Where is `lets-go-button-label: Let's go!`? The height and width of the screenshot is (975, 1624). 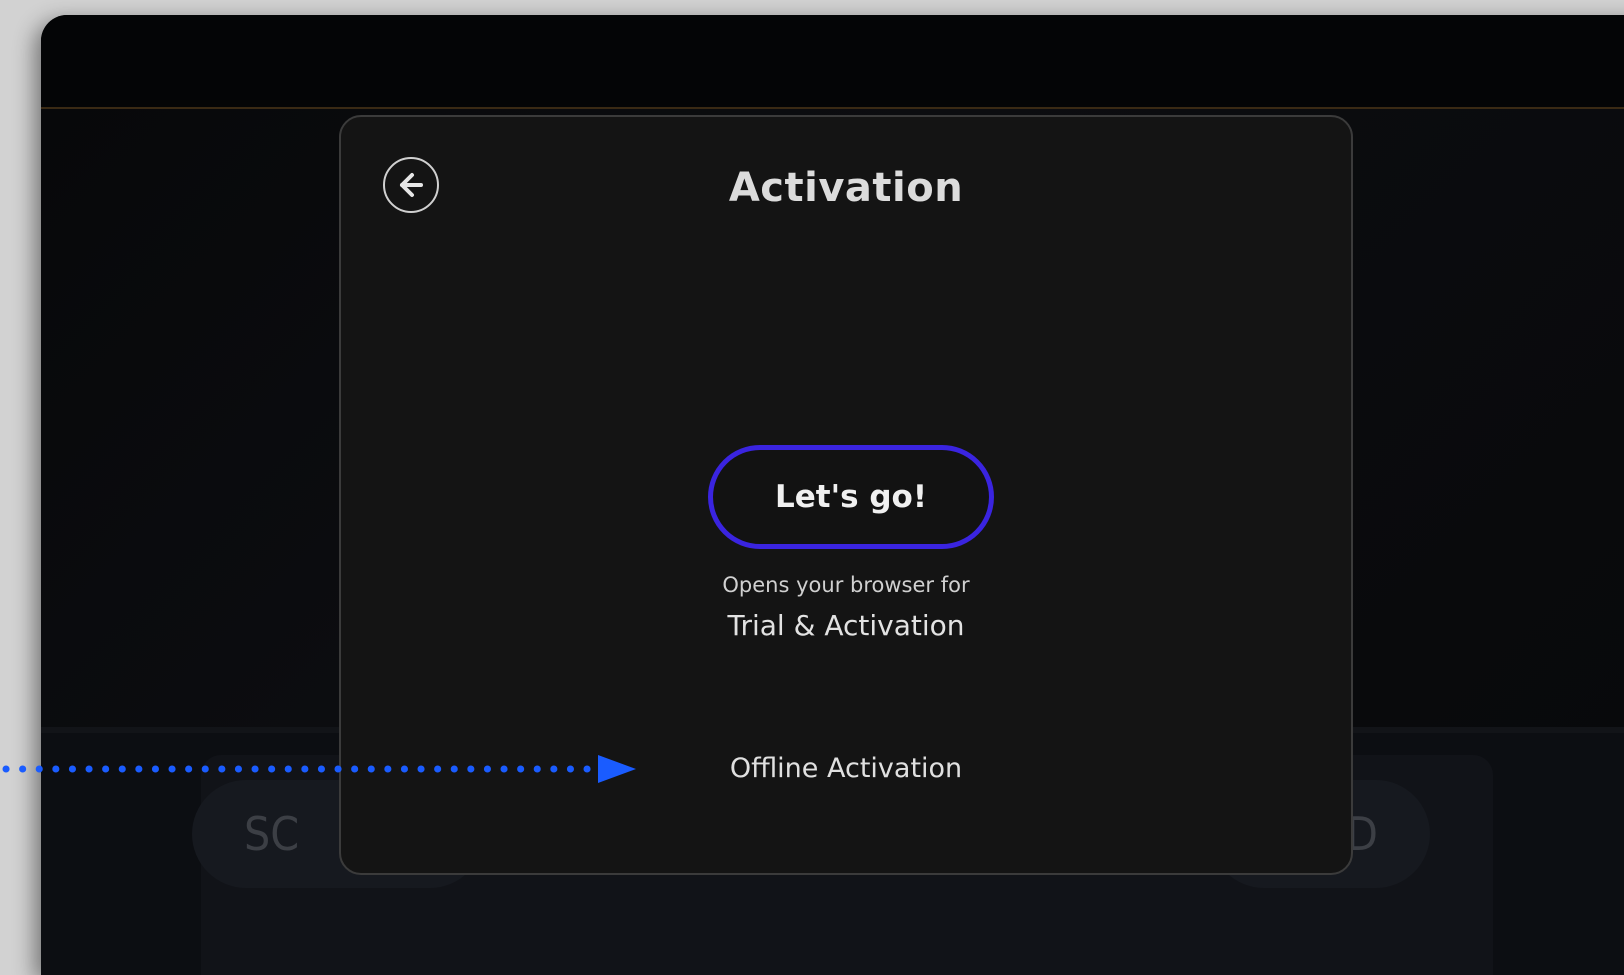 lets-go-button-label: Let's go! is located at coordinates (851, 497).